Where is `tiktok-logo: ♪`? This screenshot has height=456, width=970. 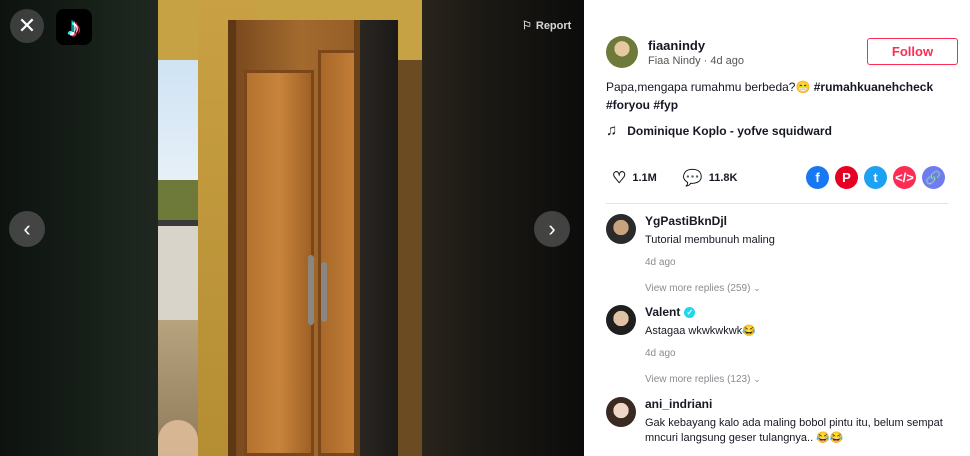 tiktok-logo: ♪ is located at coordinates (74, 27).